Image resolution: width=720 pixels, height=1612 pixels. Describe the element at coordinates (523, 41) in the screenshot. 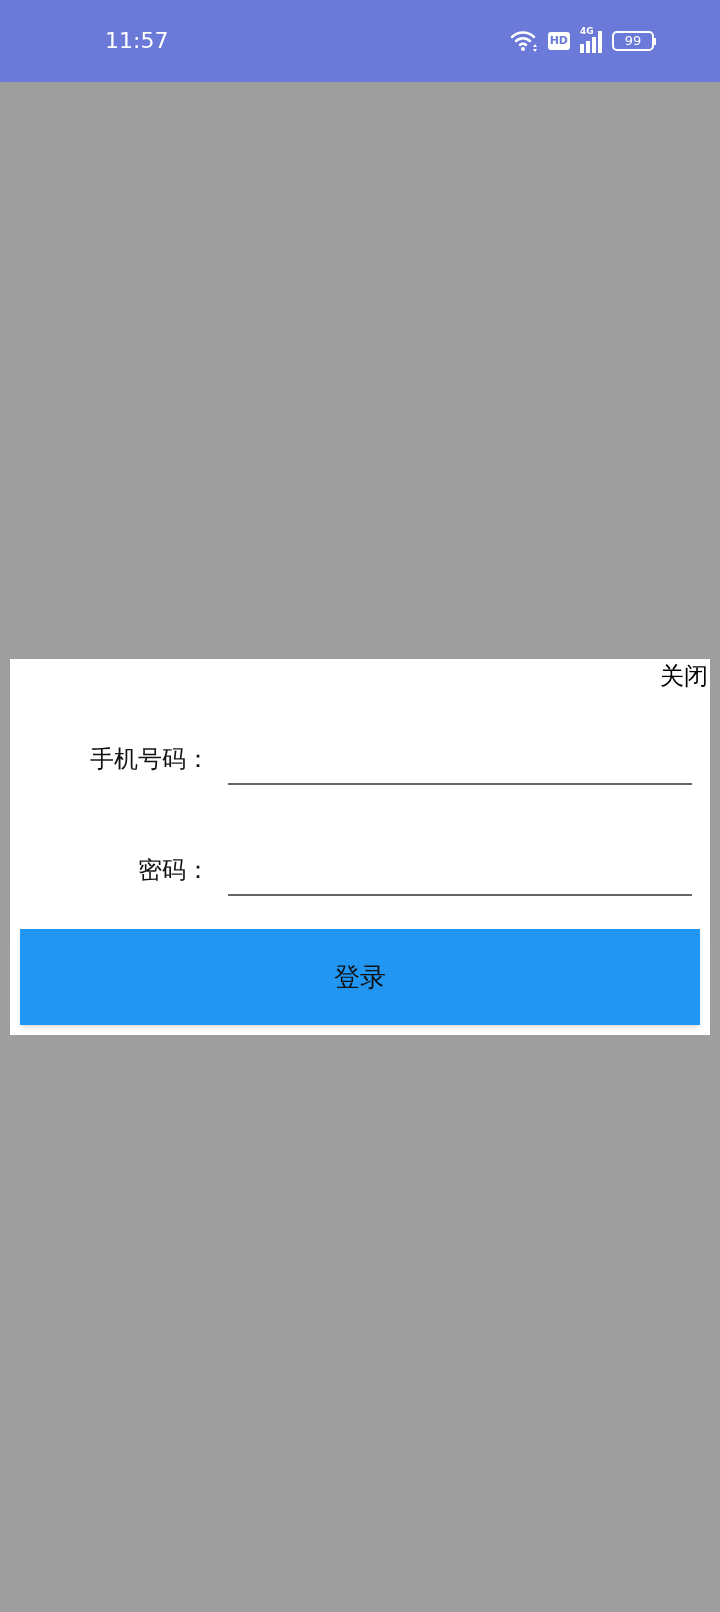

I see `wifi-icon` at that location.